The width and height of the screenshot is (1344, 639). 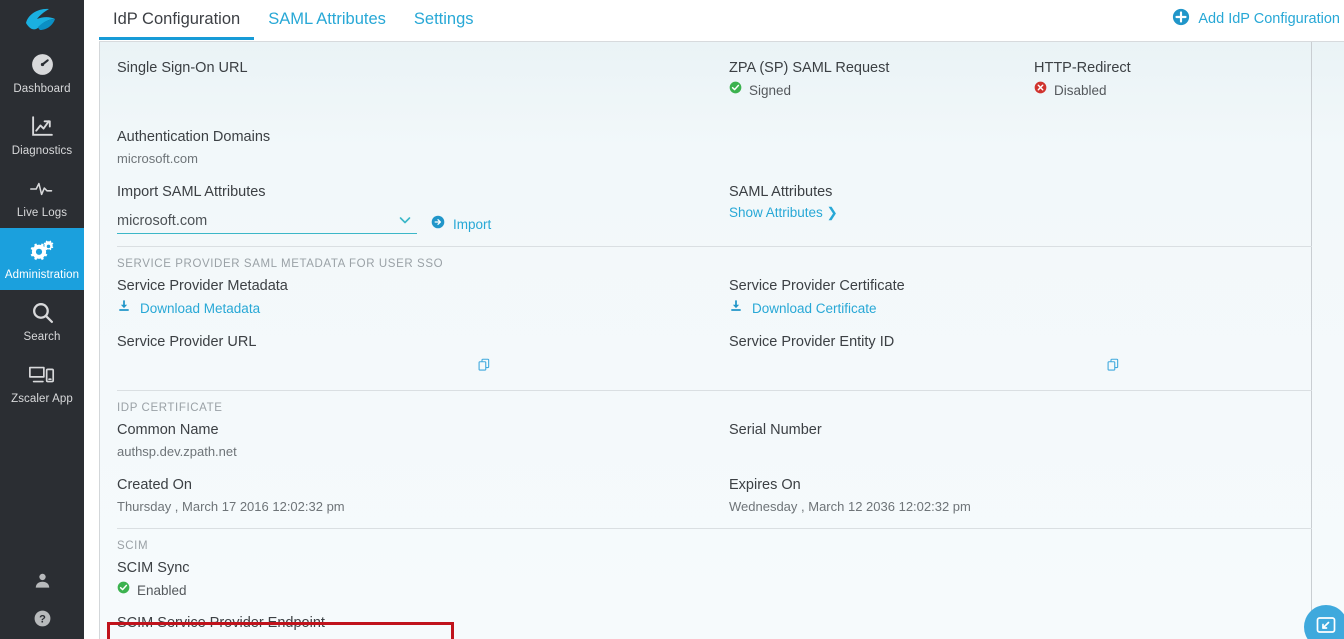 What do you see at coordinates (42, 127) in the screenshot?
I see `chart-arrow-icon` at bounding box center [42, 127].